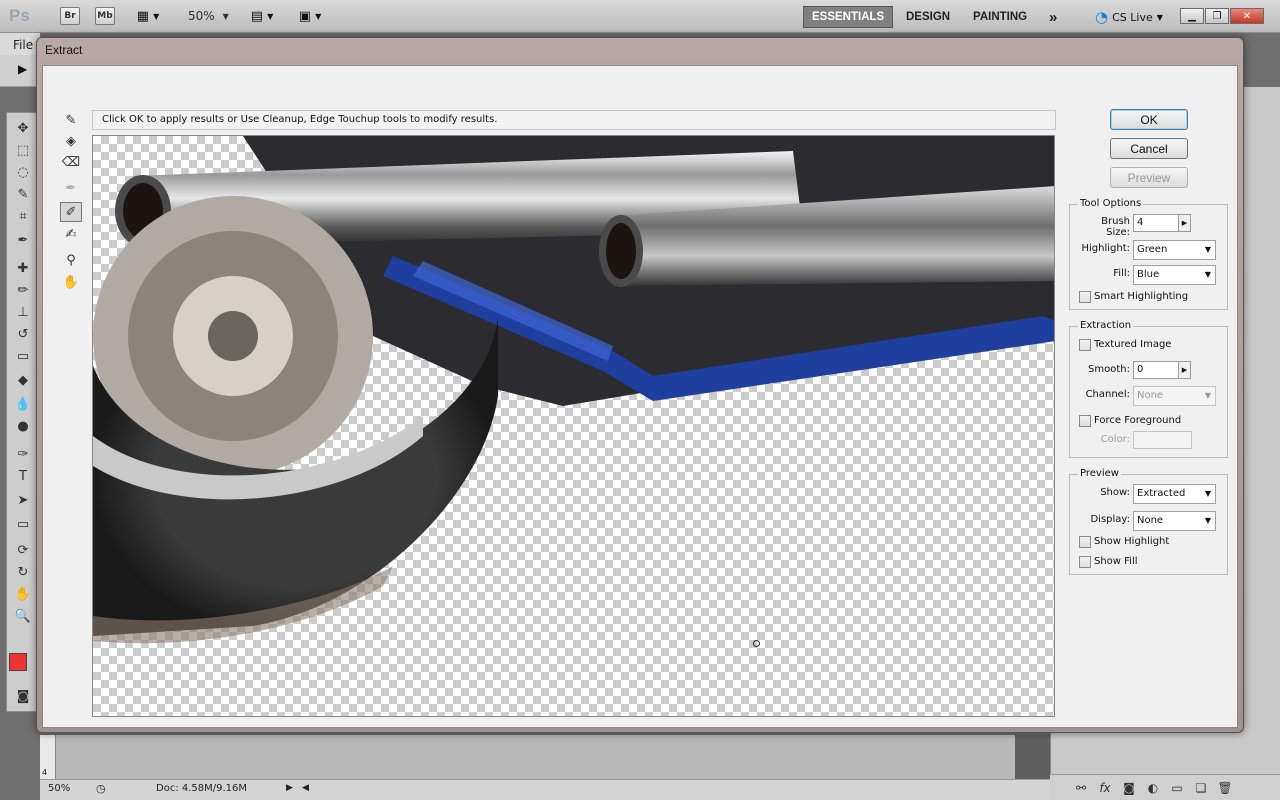 This screenshot has width=1280, height=800. Describe the element at coordinates (1177, 788) in the screenshot. I see `new-group-icon: ▭` at that location.